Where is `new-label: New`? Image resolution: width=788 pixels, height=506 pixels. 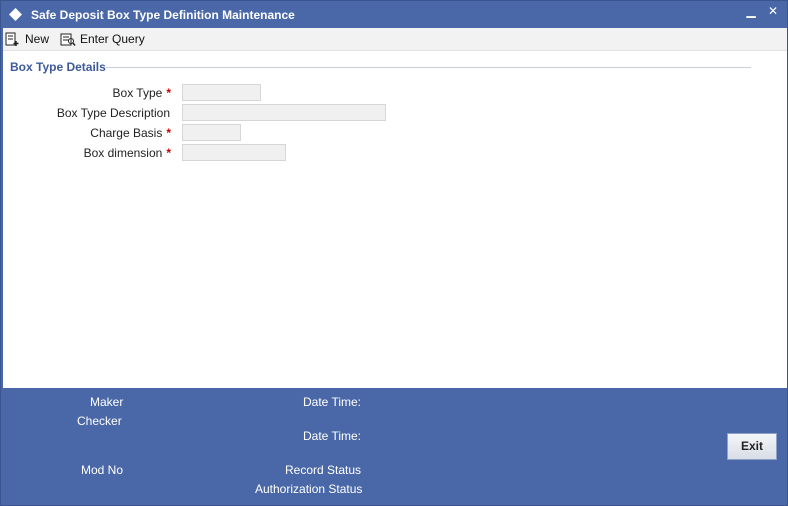 new-label: New is located at coordinates (37, 39).